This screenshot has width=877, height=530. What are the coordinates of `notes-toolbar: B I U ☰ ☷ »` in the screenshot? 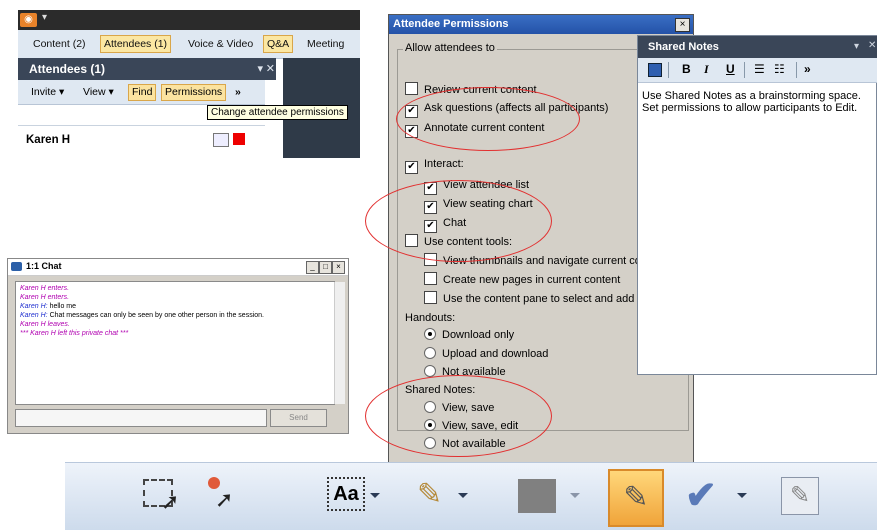 It's located at (757, 70).